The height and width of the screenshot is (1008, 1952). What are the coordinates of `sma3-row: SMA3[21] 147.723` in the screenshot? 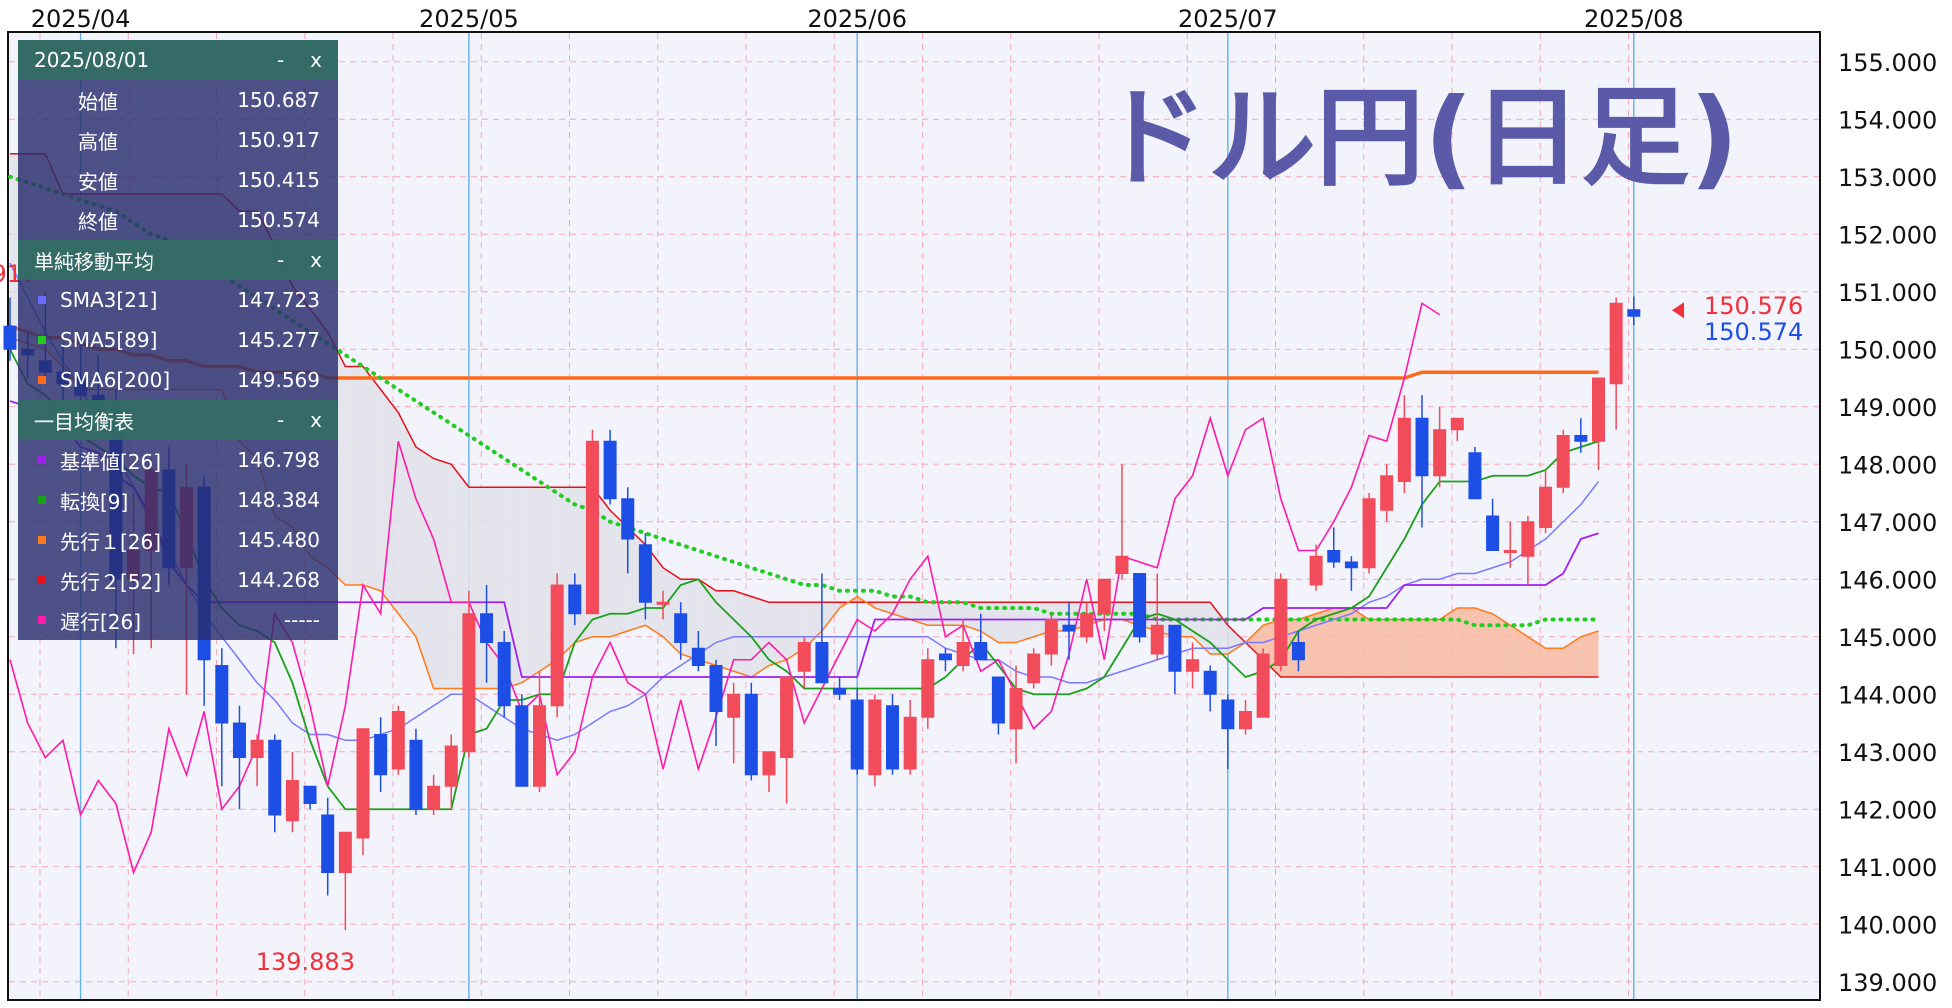 It's located at (178, 300).